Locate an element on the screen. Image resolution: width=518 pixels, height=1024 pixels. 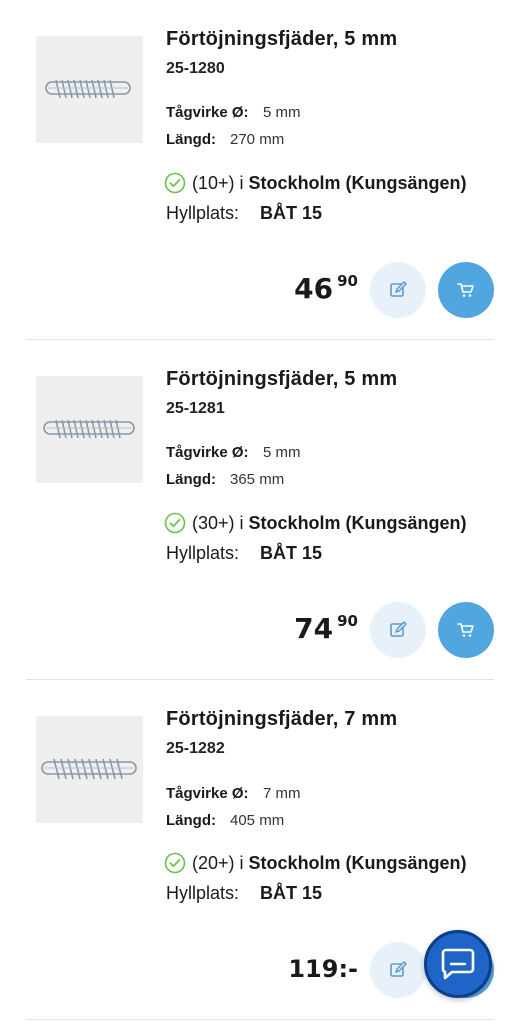
stock-status: (10+) i Stockholm (Kungsängen) is located at coordinates (315, 183).